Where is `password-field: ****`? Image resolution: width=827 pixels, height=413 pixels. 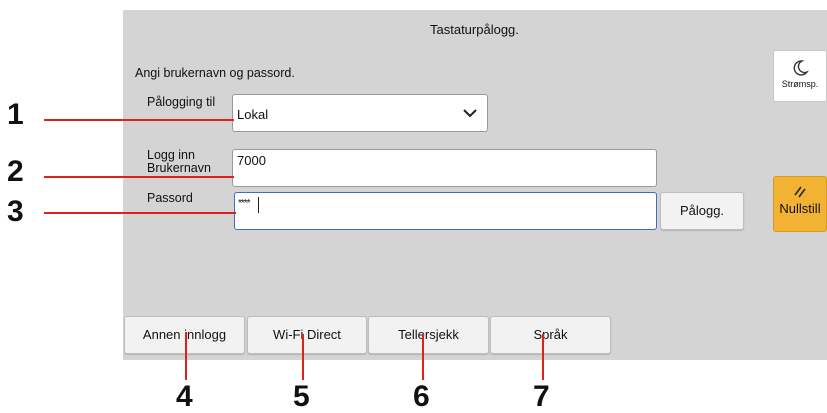 password-field: **** is located at coordinates (445, 211).